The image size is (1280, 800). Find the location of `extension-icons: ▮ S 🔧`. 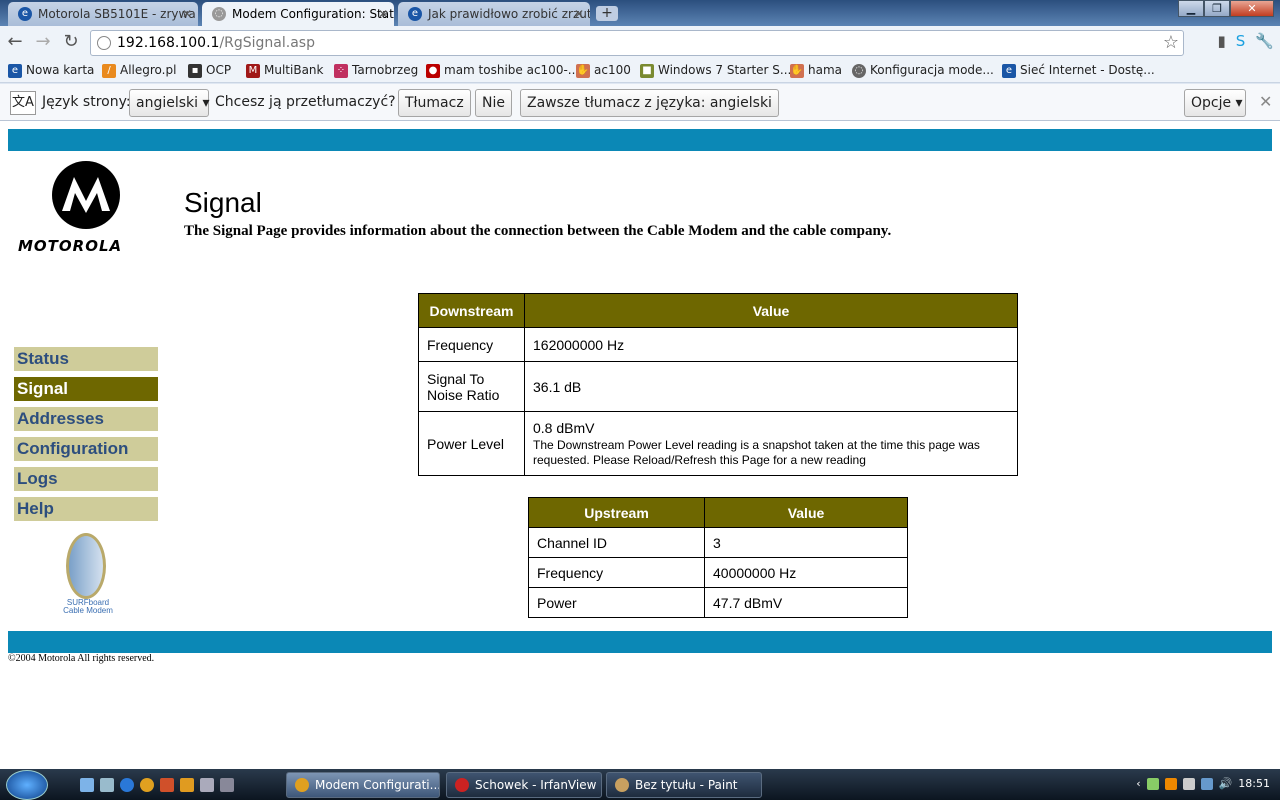

extension-icons: ▮ S 🔧 is located at coordinates (1246, 41).